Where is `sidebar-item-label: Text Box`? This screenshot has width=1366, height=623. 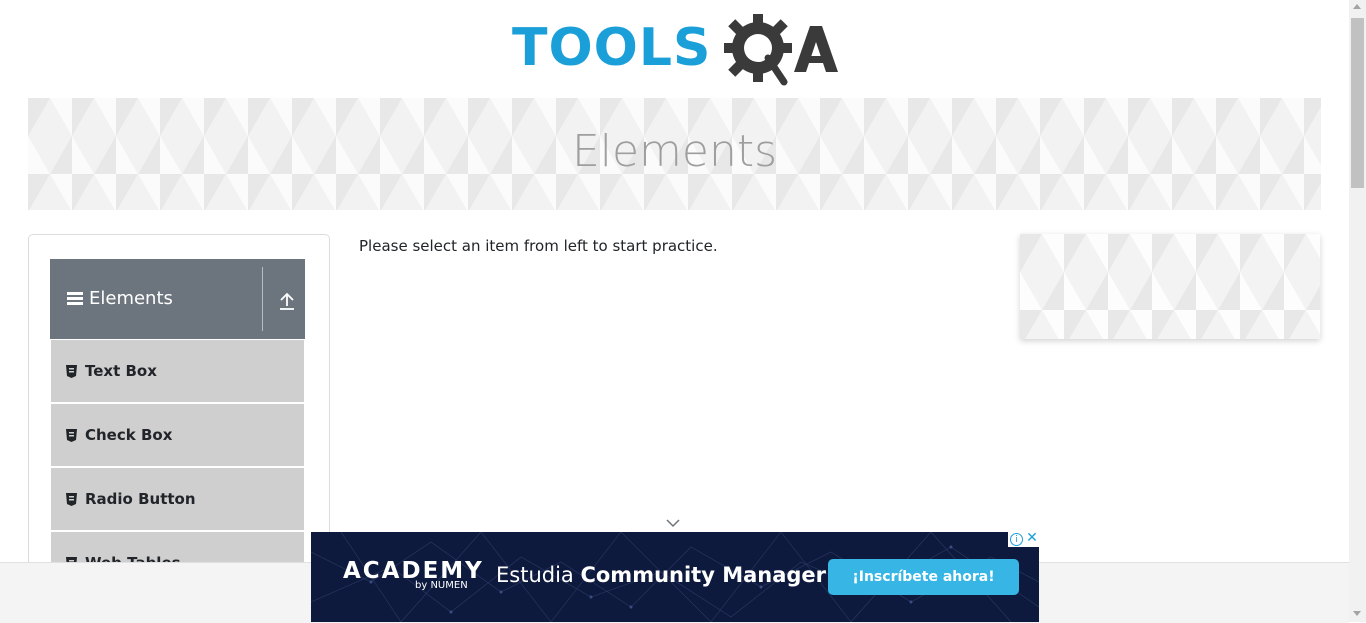 sidebar-item-label: Text Box is located at coordinates (121, 371).